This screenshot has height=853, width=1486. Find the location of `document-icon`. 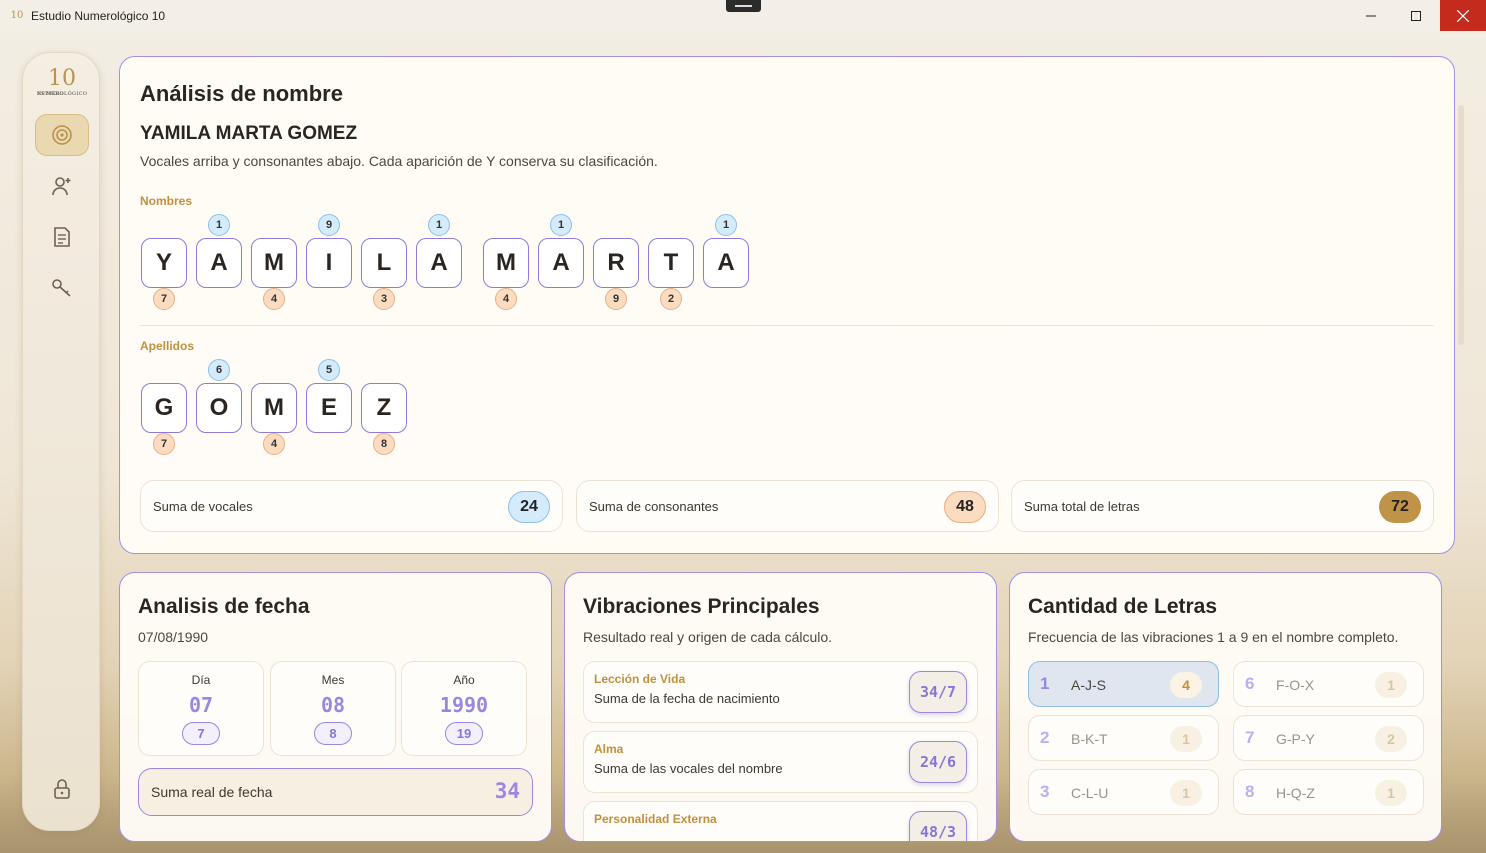

document-icon is located at coordinates (62, 237).